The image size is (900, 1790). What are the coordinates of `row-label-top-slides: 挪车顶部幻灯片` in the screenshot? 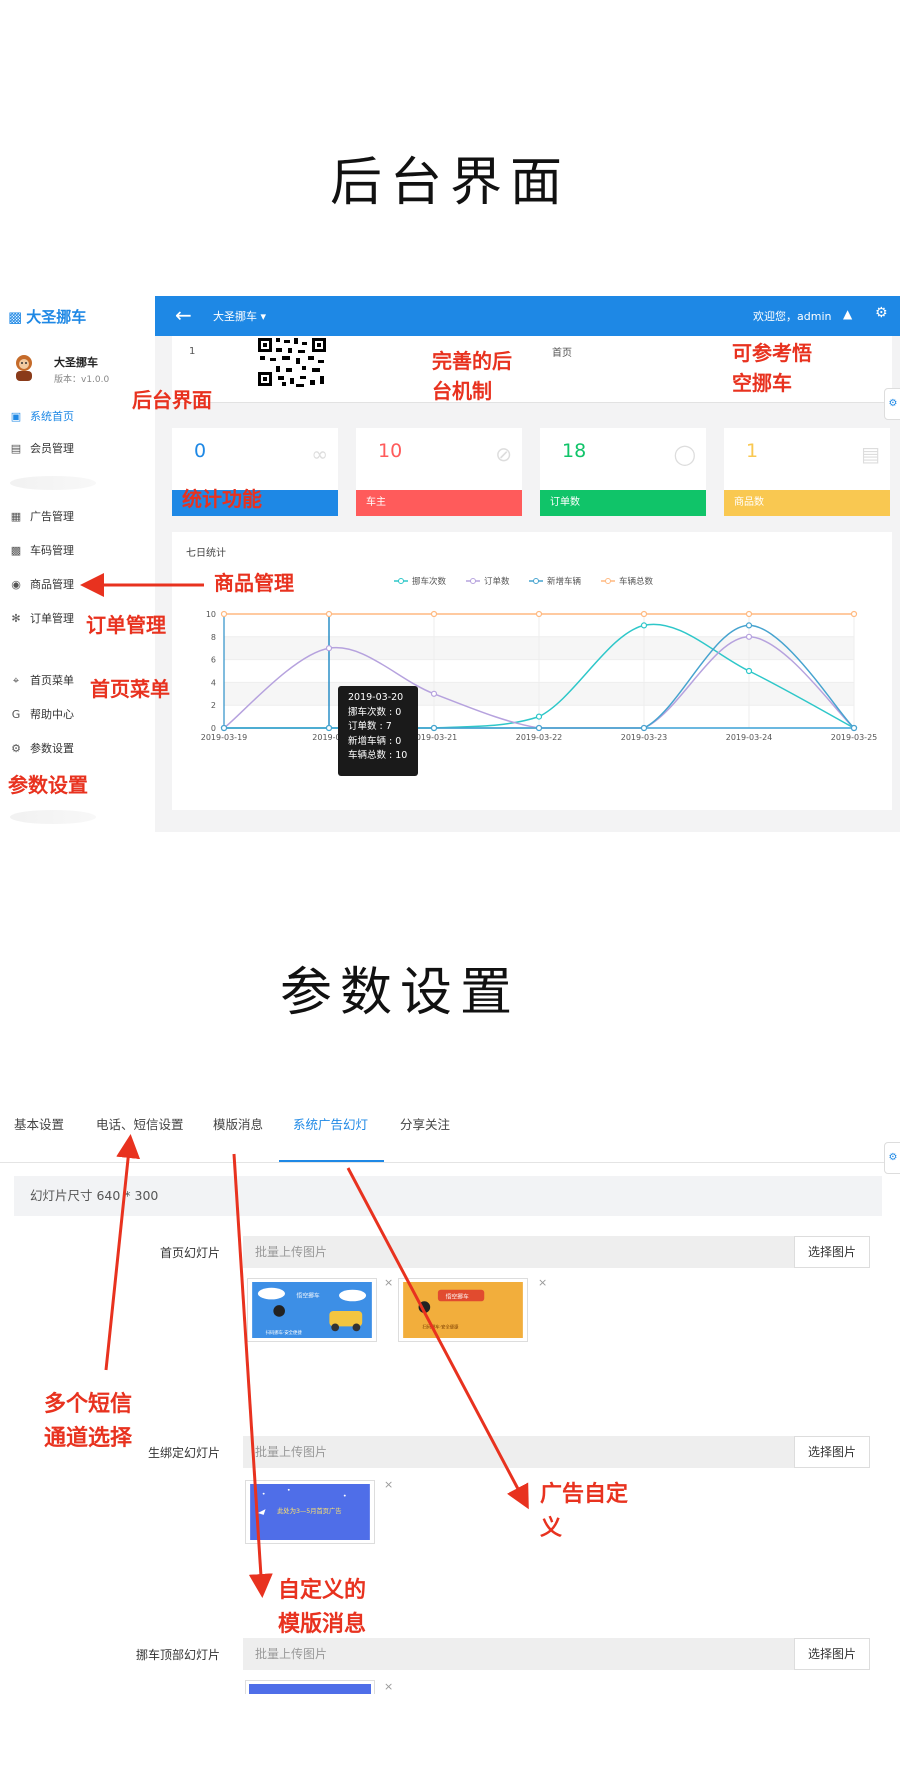 It's located at (177, 1655).